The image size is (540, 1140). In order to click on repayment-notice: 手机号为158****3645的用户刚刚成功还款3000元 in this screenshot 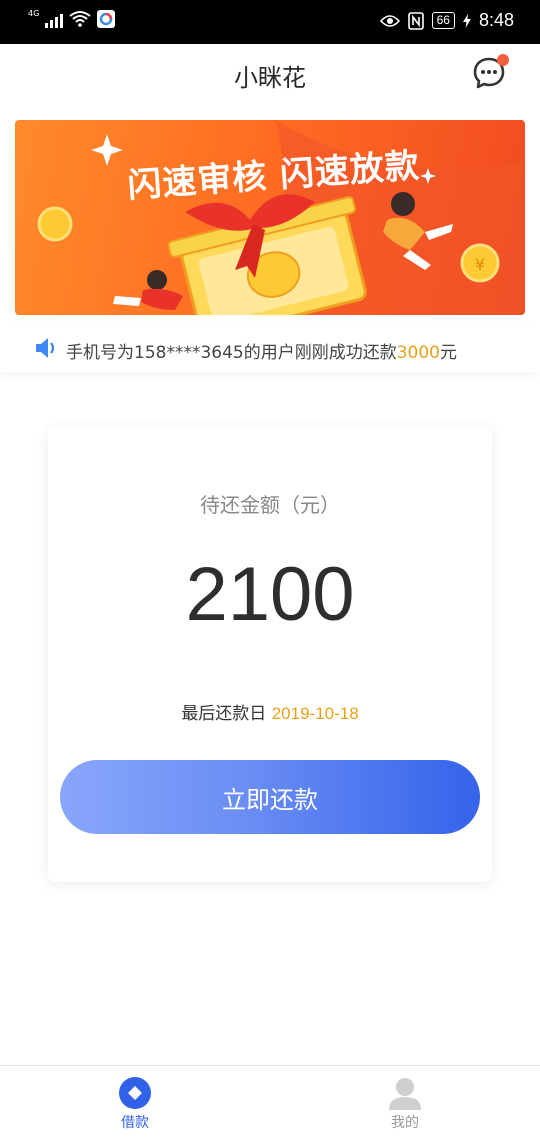, I will do `click(270, 349)`.